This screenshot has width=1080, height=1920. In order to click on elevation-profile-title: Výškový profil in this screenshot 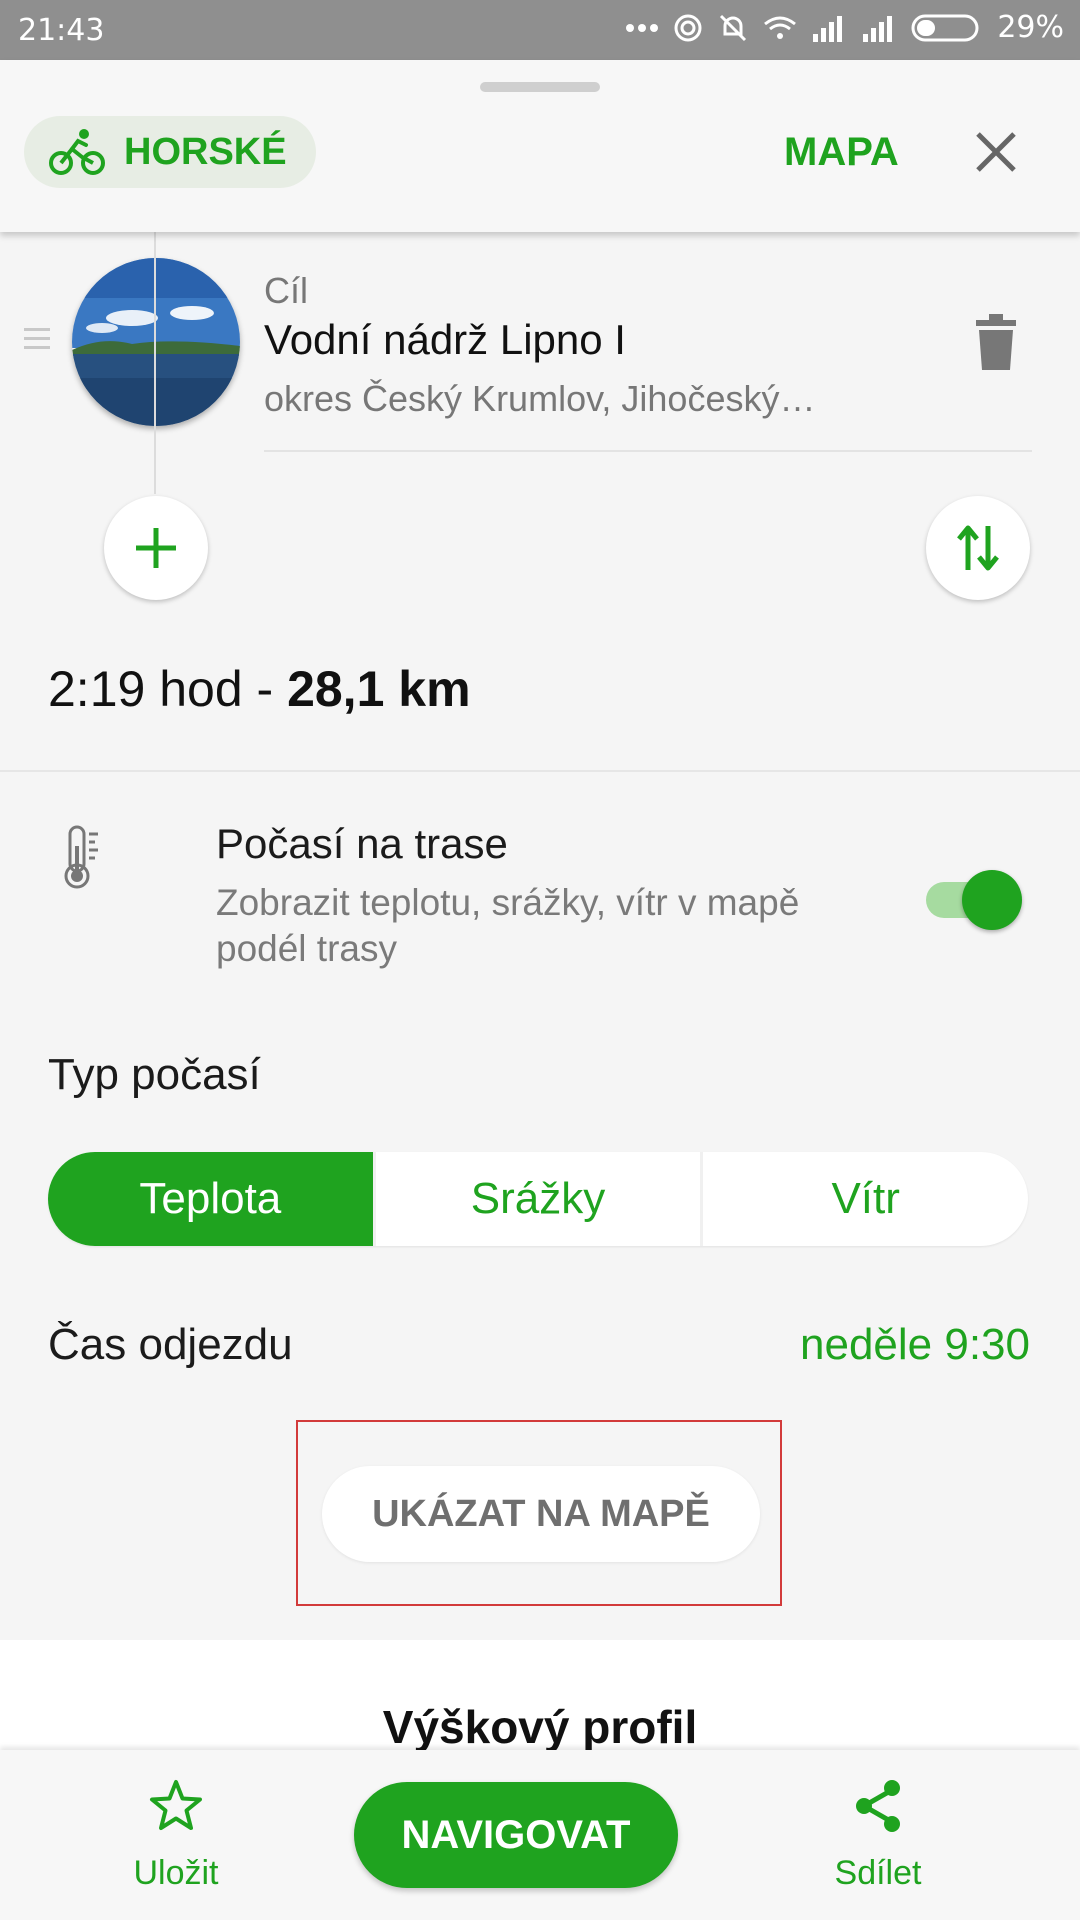, I will do `click(540, 1727)`.